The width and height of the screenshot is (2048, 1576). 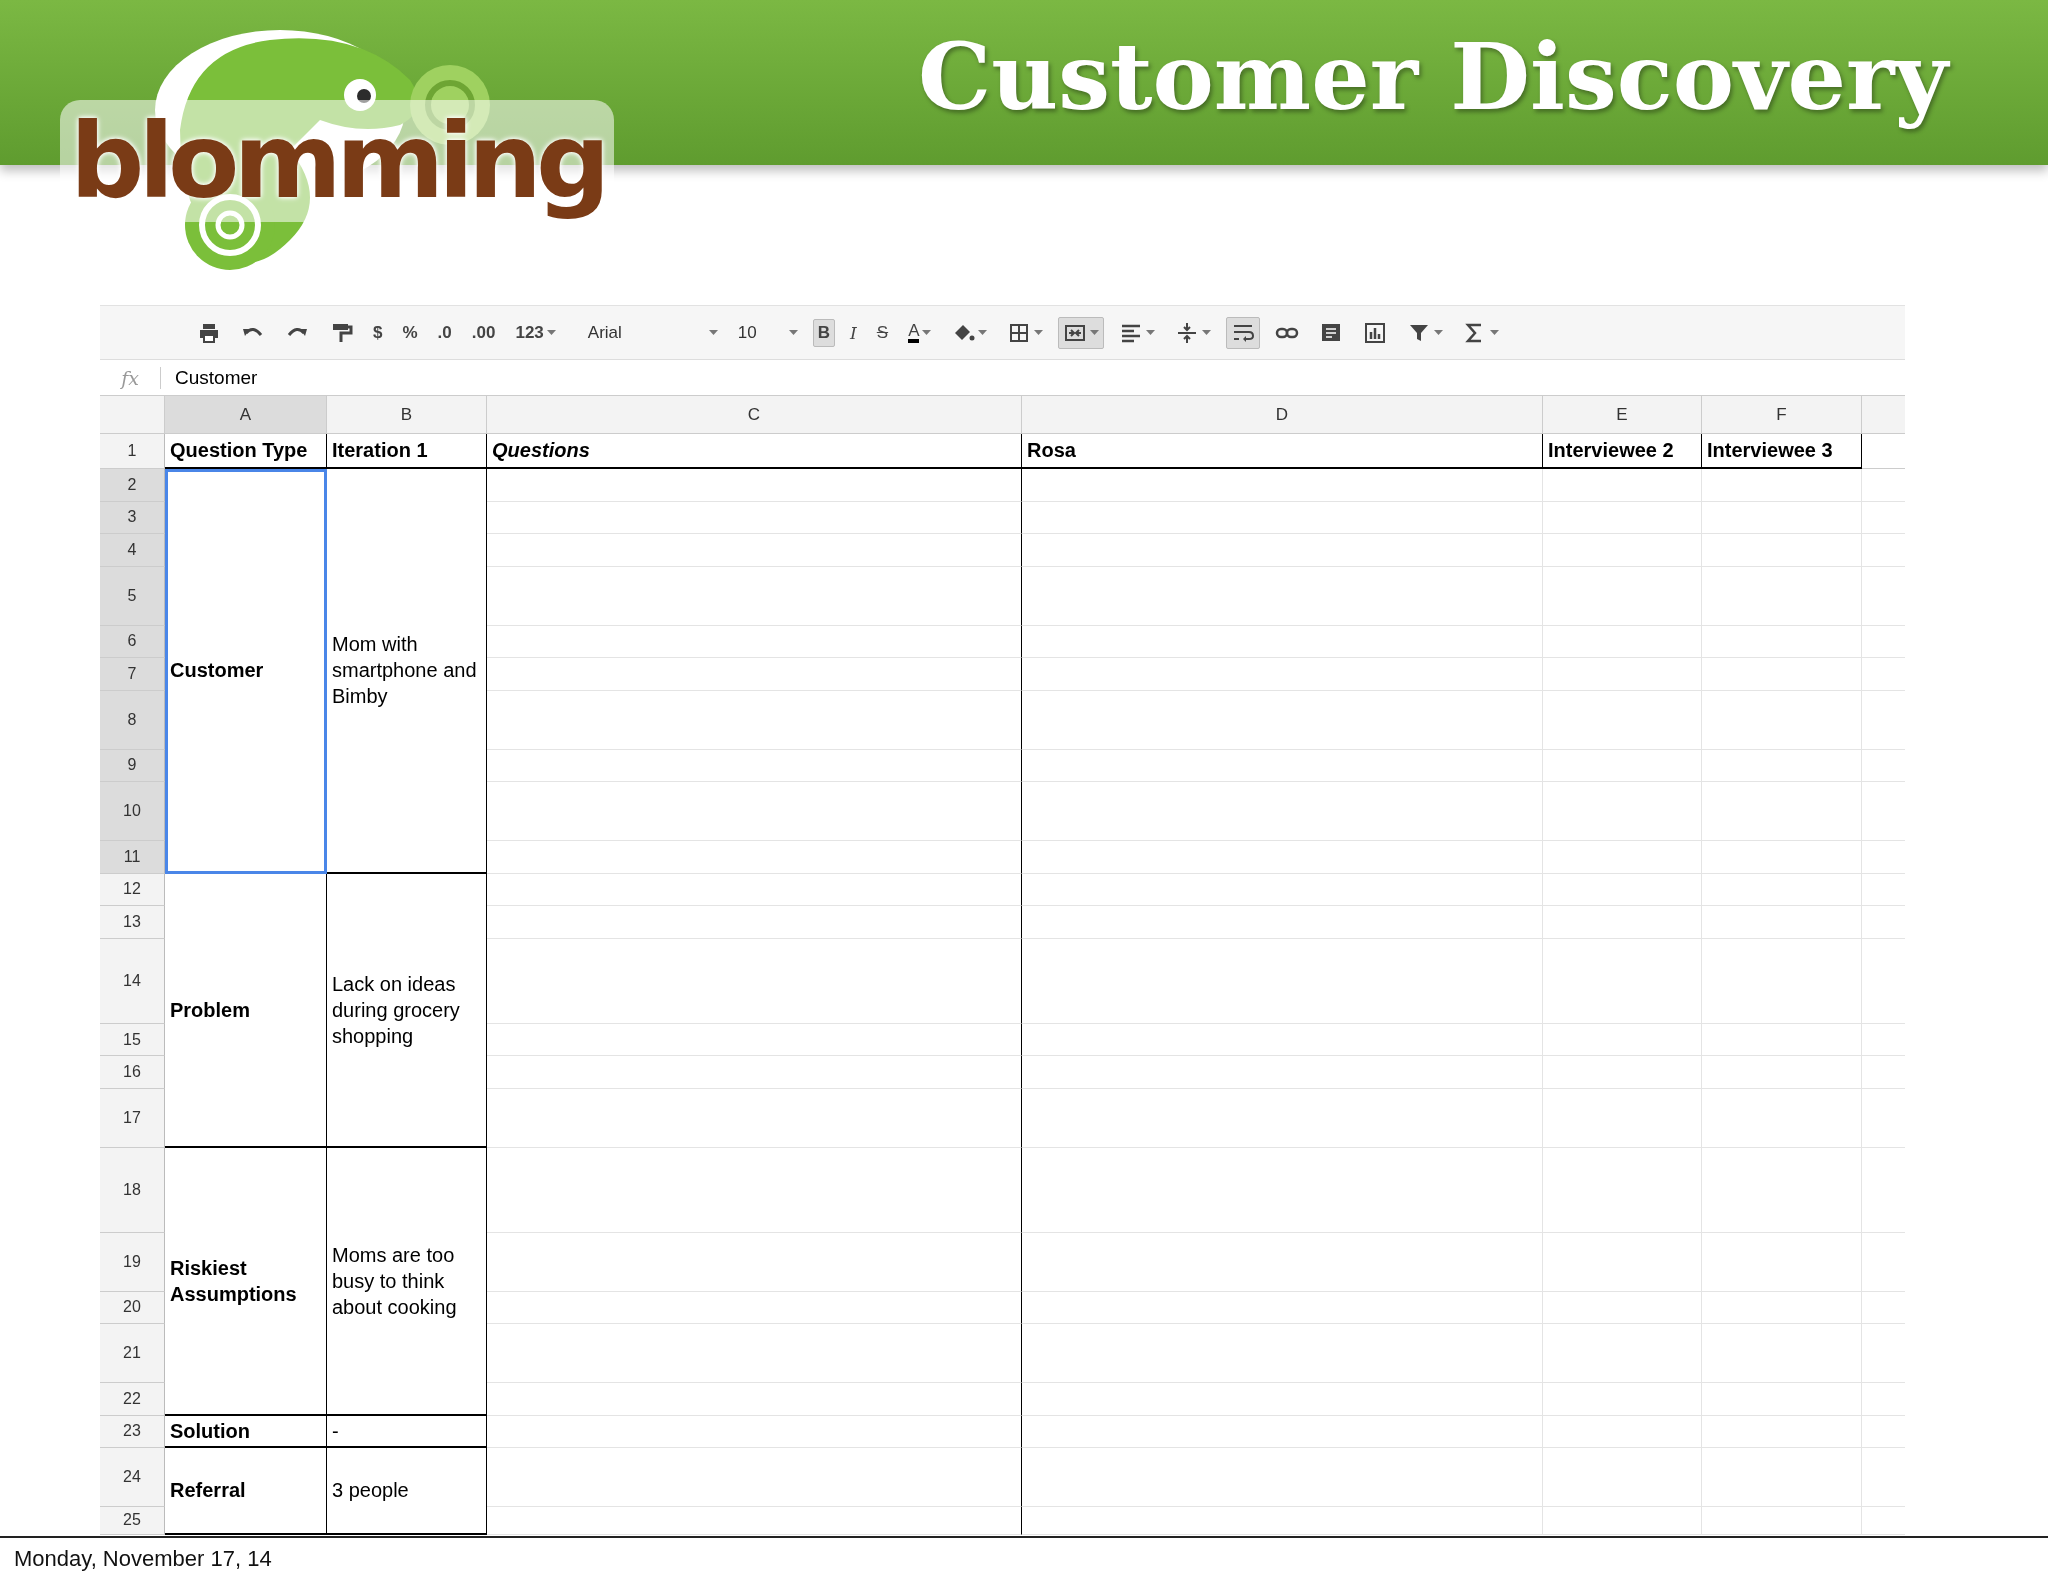 I want to click on column-header: C, so click(x=754, y=415).